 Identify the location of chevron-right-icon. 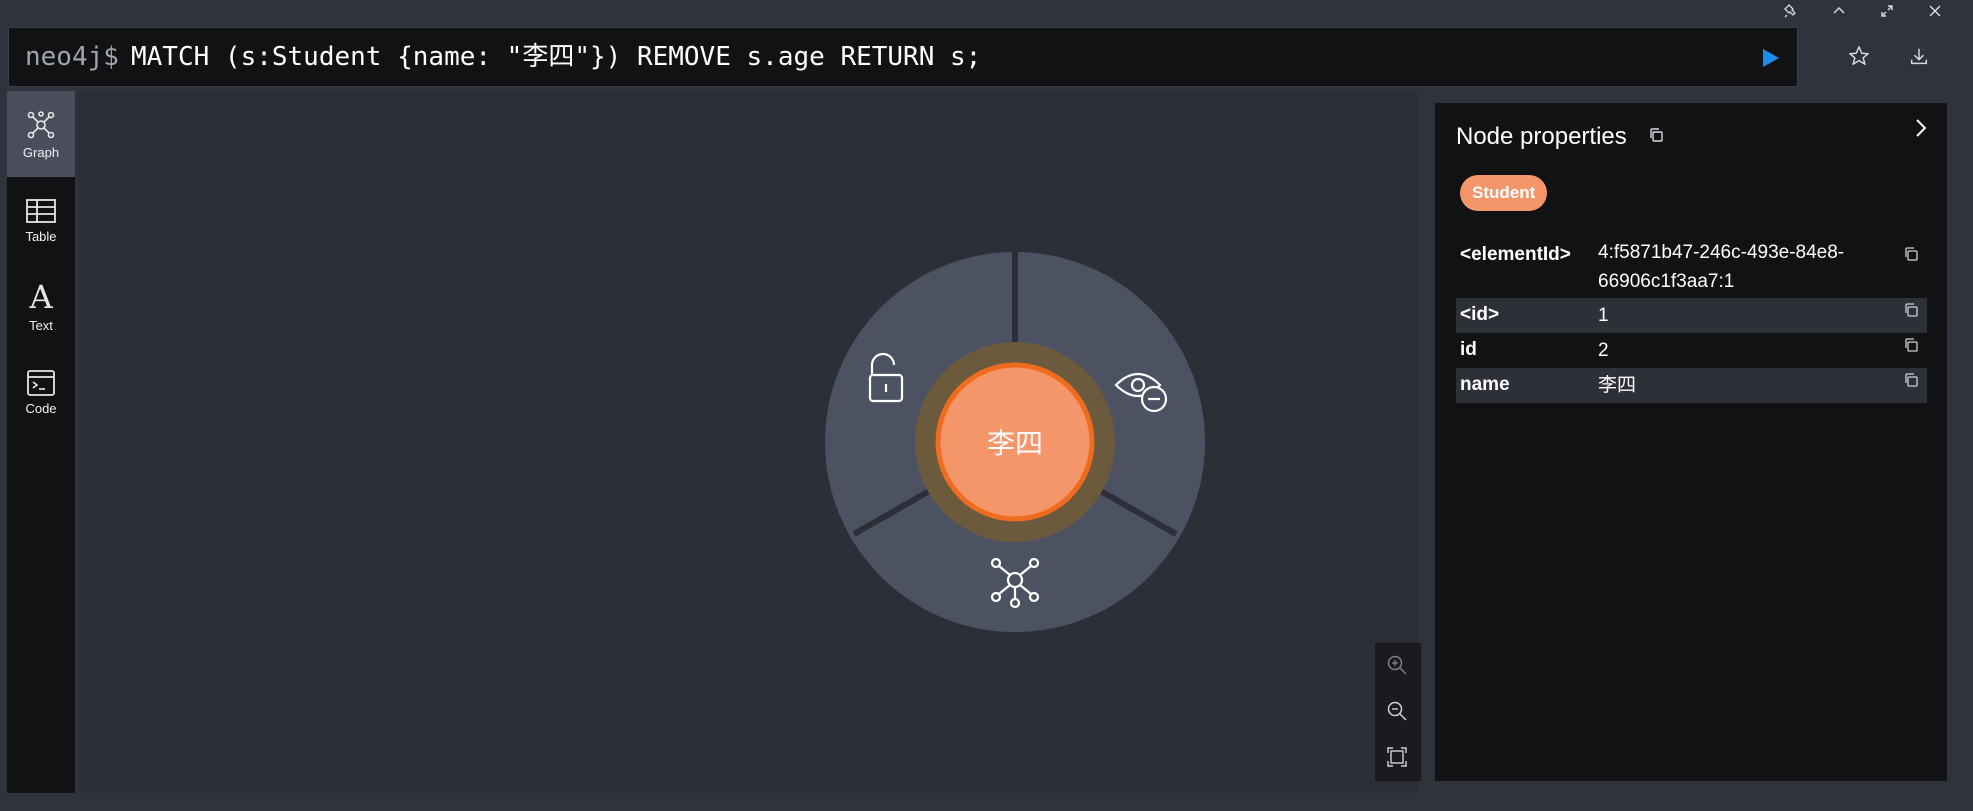
(1921, 129).